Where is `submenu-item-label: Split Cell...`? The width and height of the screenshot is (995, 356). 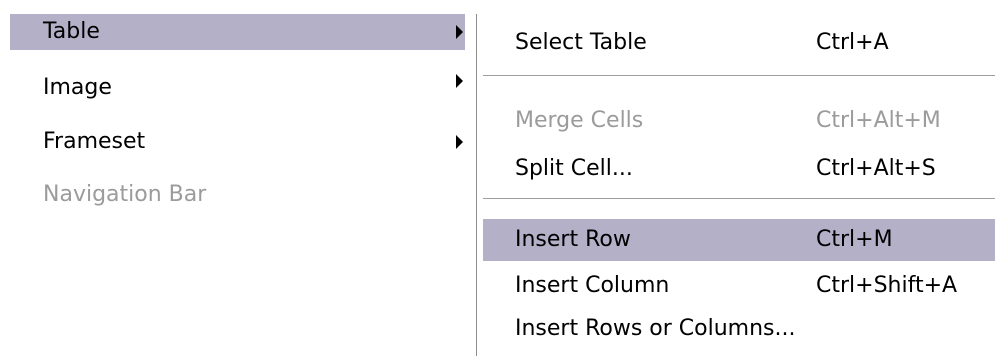 submenu-item-label: Split Cell... is located at coordinates (574, 168).